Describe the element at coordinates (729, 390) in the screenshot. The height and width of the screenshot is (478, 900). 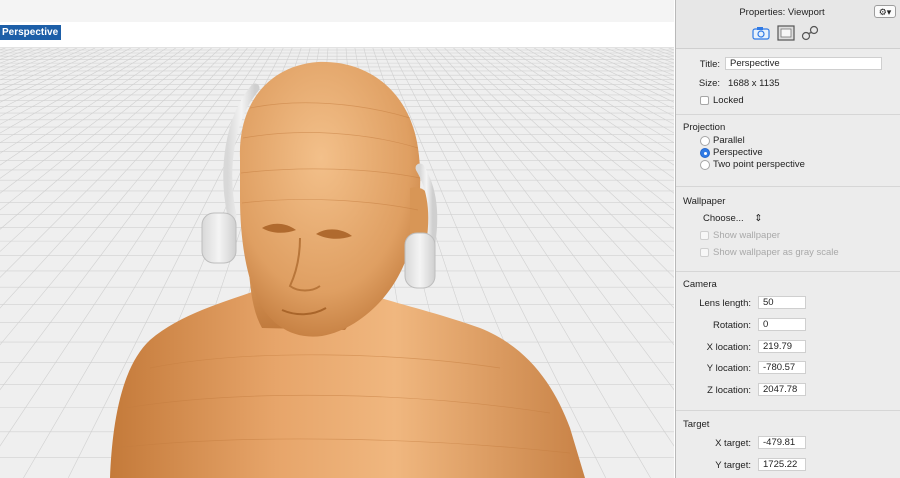
I see `z-location-label: Z location:` at that location.